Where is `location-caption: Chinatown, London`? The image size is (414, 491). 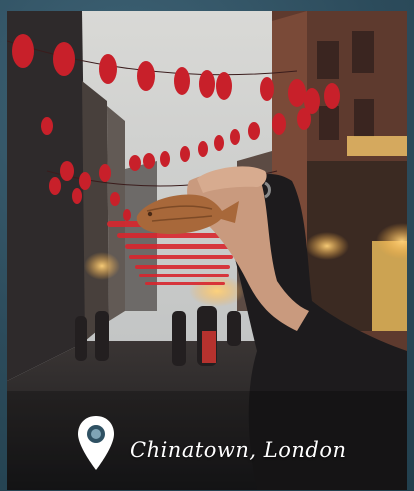
location-caption: Chinatown, London is located at coordinates (211, 443).